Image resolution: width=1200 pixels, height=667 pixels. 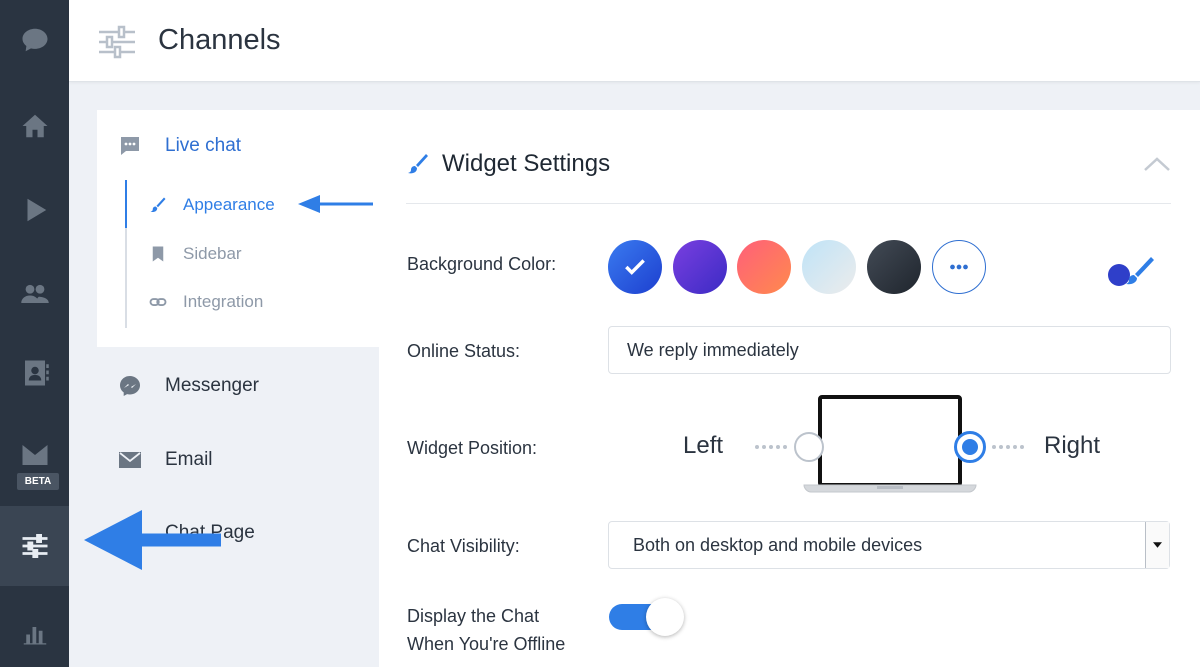 I want to click on toggle-knob, so click(x=665, y=617).